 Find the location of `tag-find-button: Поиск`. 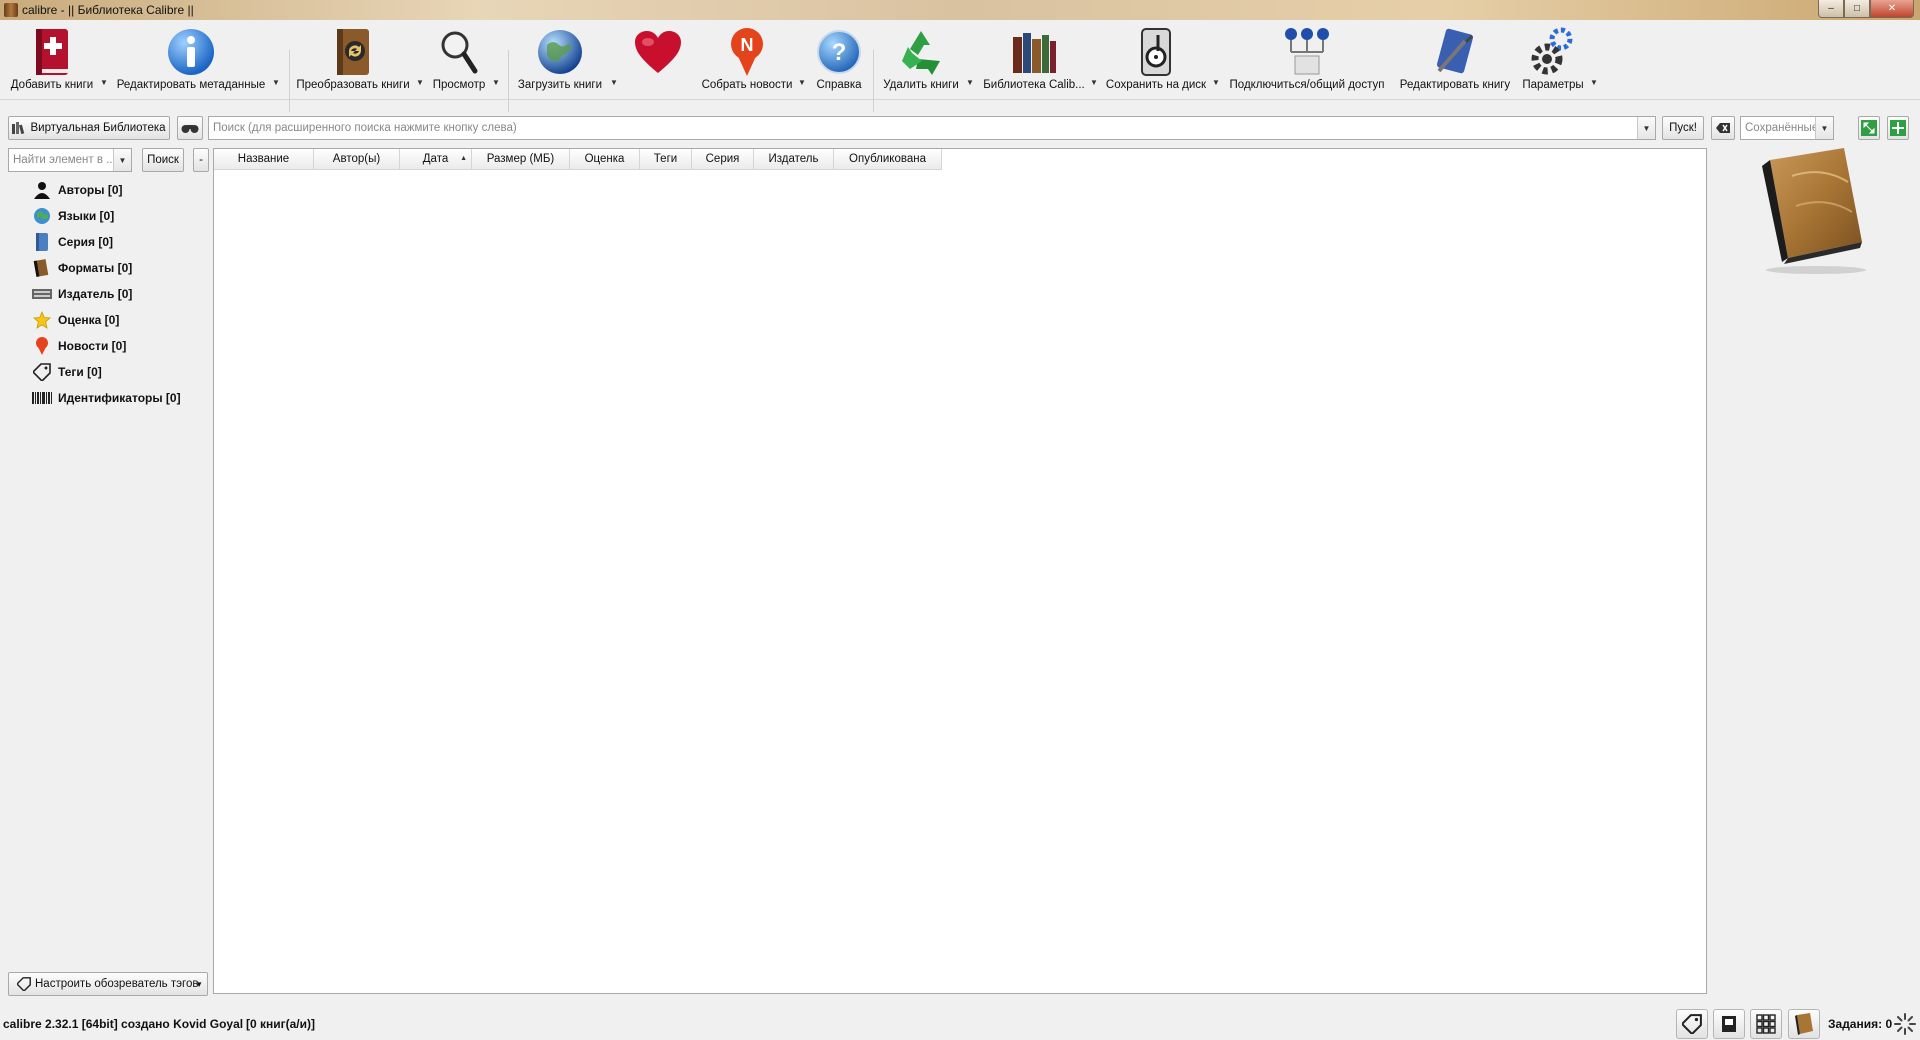

tag-find-button: Поиск is located at coordinates (163, 160).